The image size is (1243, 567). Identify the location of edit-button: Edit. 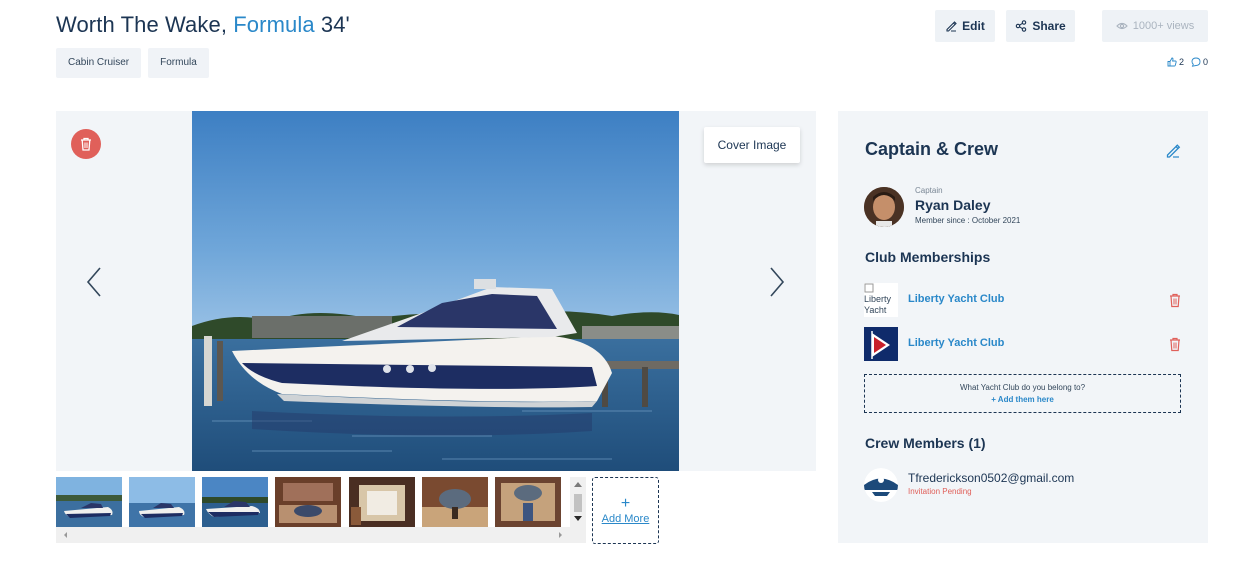
(965, 26).